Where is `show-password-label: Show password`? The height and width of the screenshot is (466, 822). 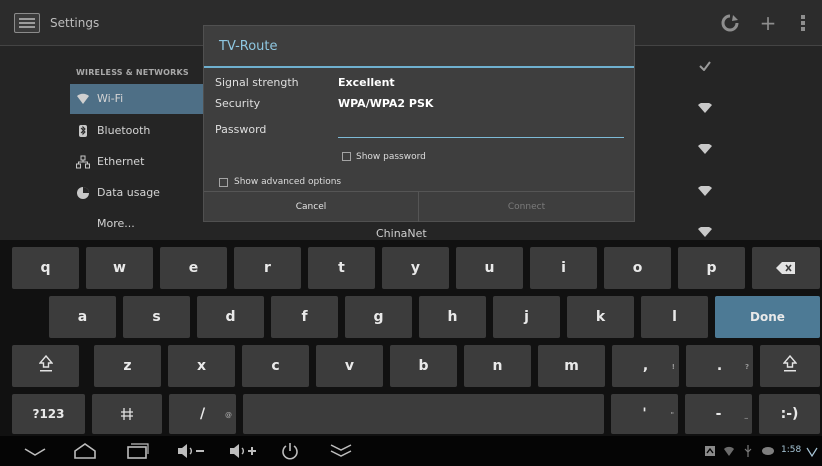
show-password-label: Show password is located at coordinates (391, 157).